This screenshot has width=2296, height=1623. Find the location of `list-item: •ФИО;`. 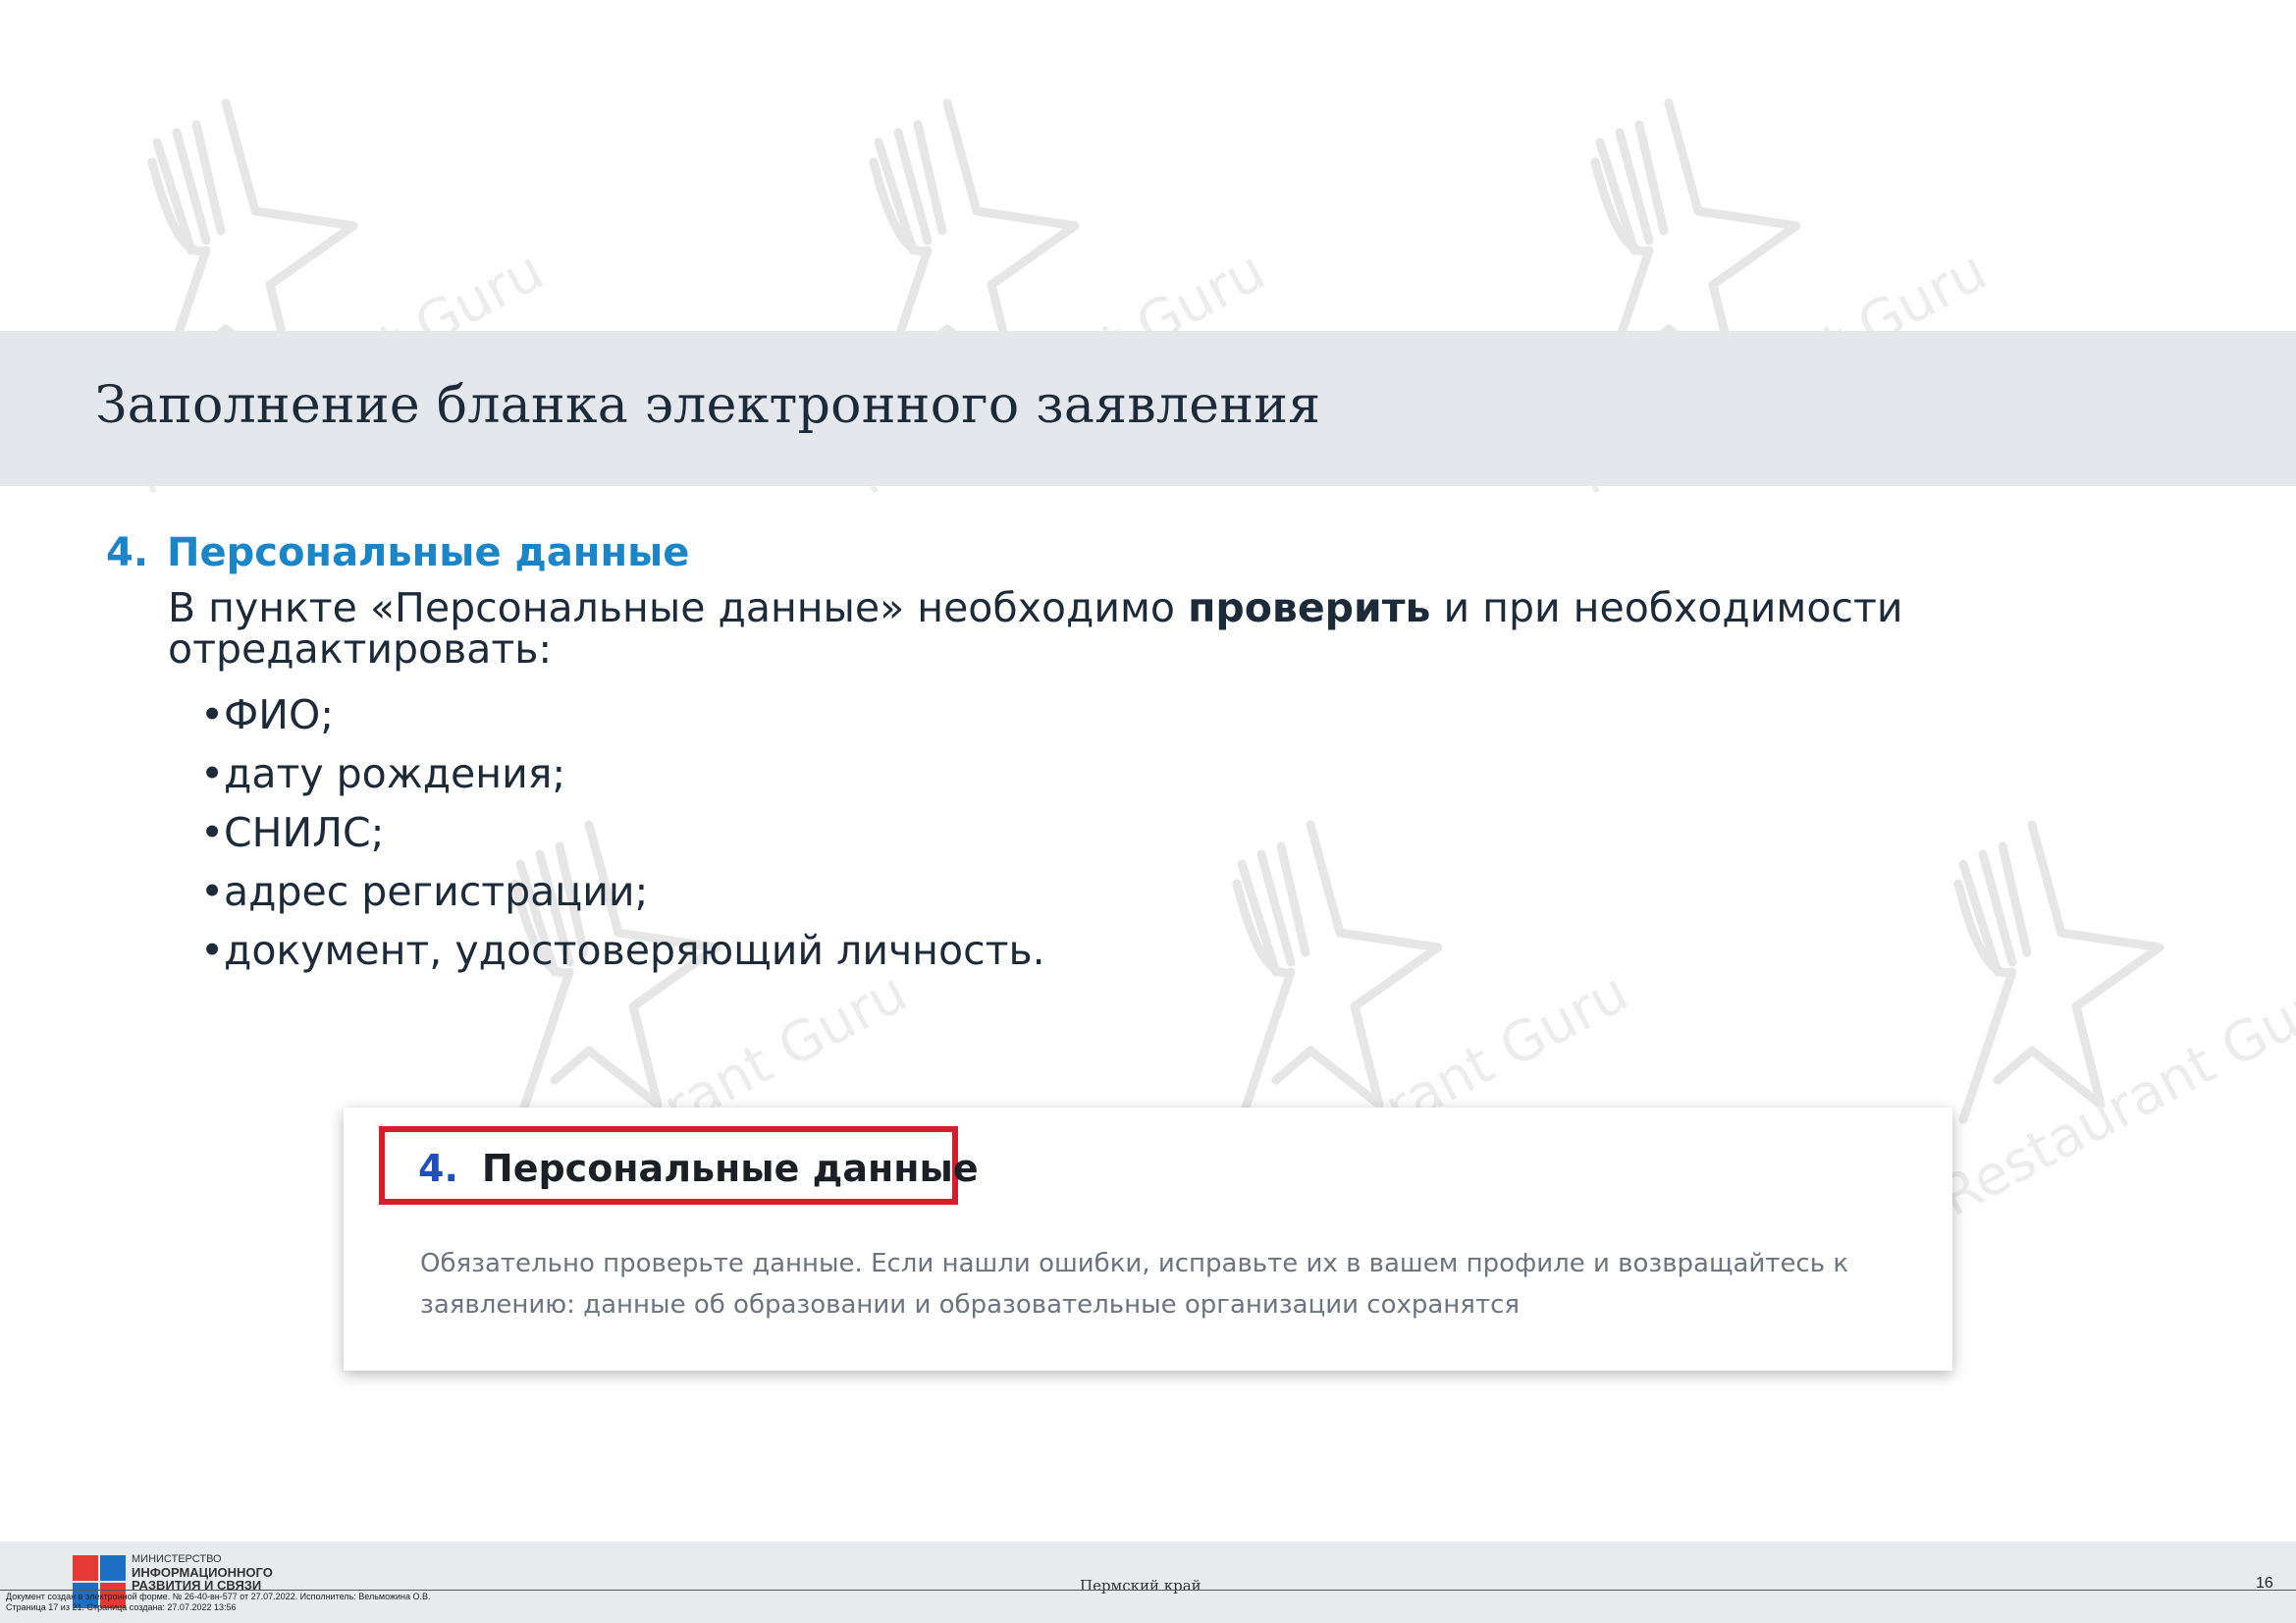

list-item: •ФИО; is located at coordinates (267, 714).